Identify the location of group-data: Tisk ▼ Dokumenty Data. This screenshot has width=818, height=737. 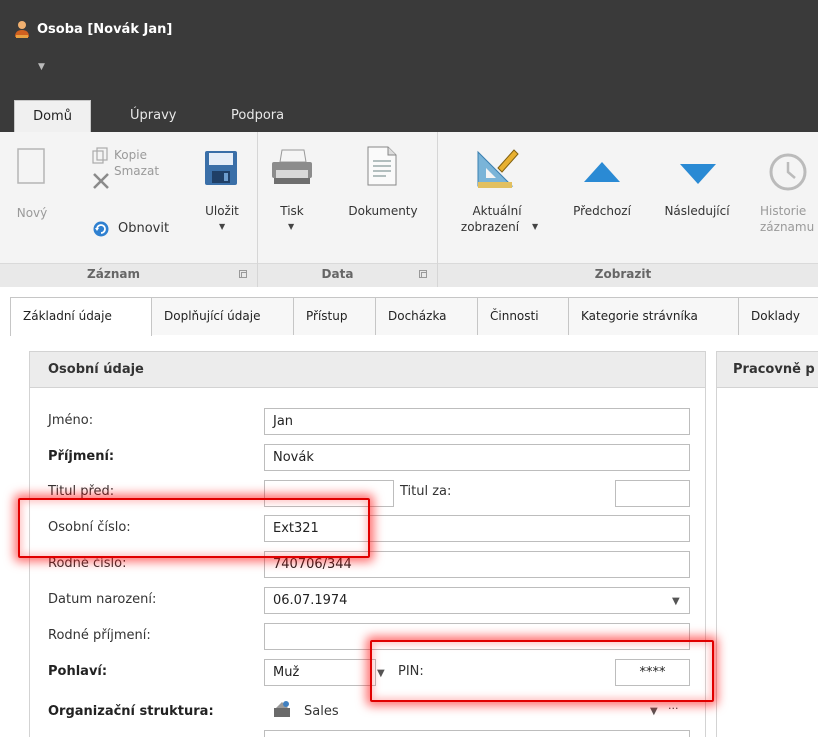
(348, 209).